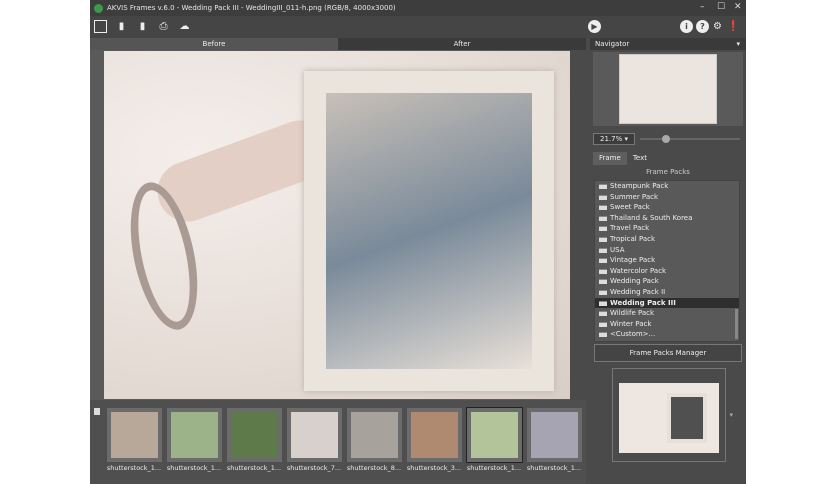 This screenshot has height=484, width=836. What do you see at coordinates (639, 186) in the screenshot?
I see `frame-pack-label: Steampunk Pack` at bounding box center [639, 186].